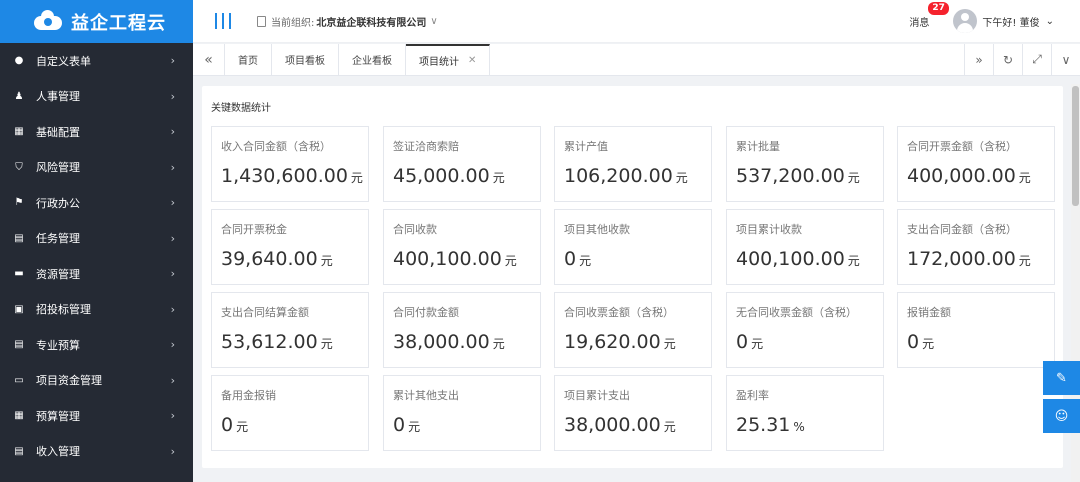 This screenshot has height=482, width=1080. What do you see at coordinates (96, 168) in the screenshot?
I see `sidebar-item: ⛉ 风险管理 ›` at bounding box center [96, 168].